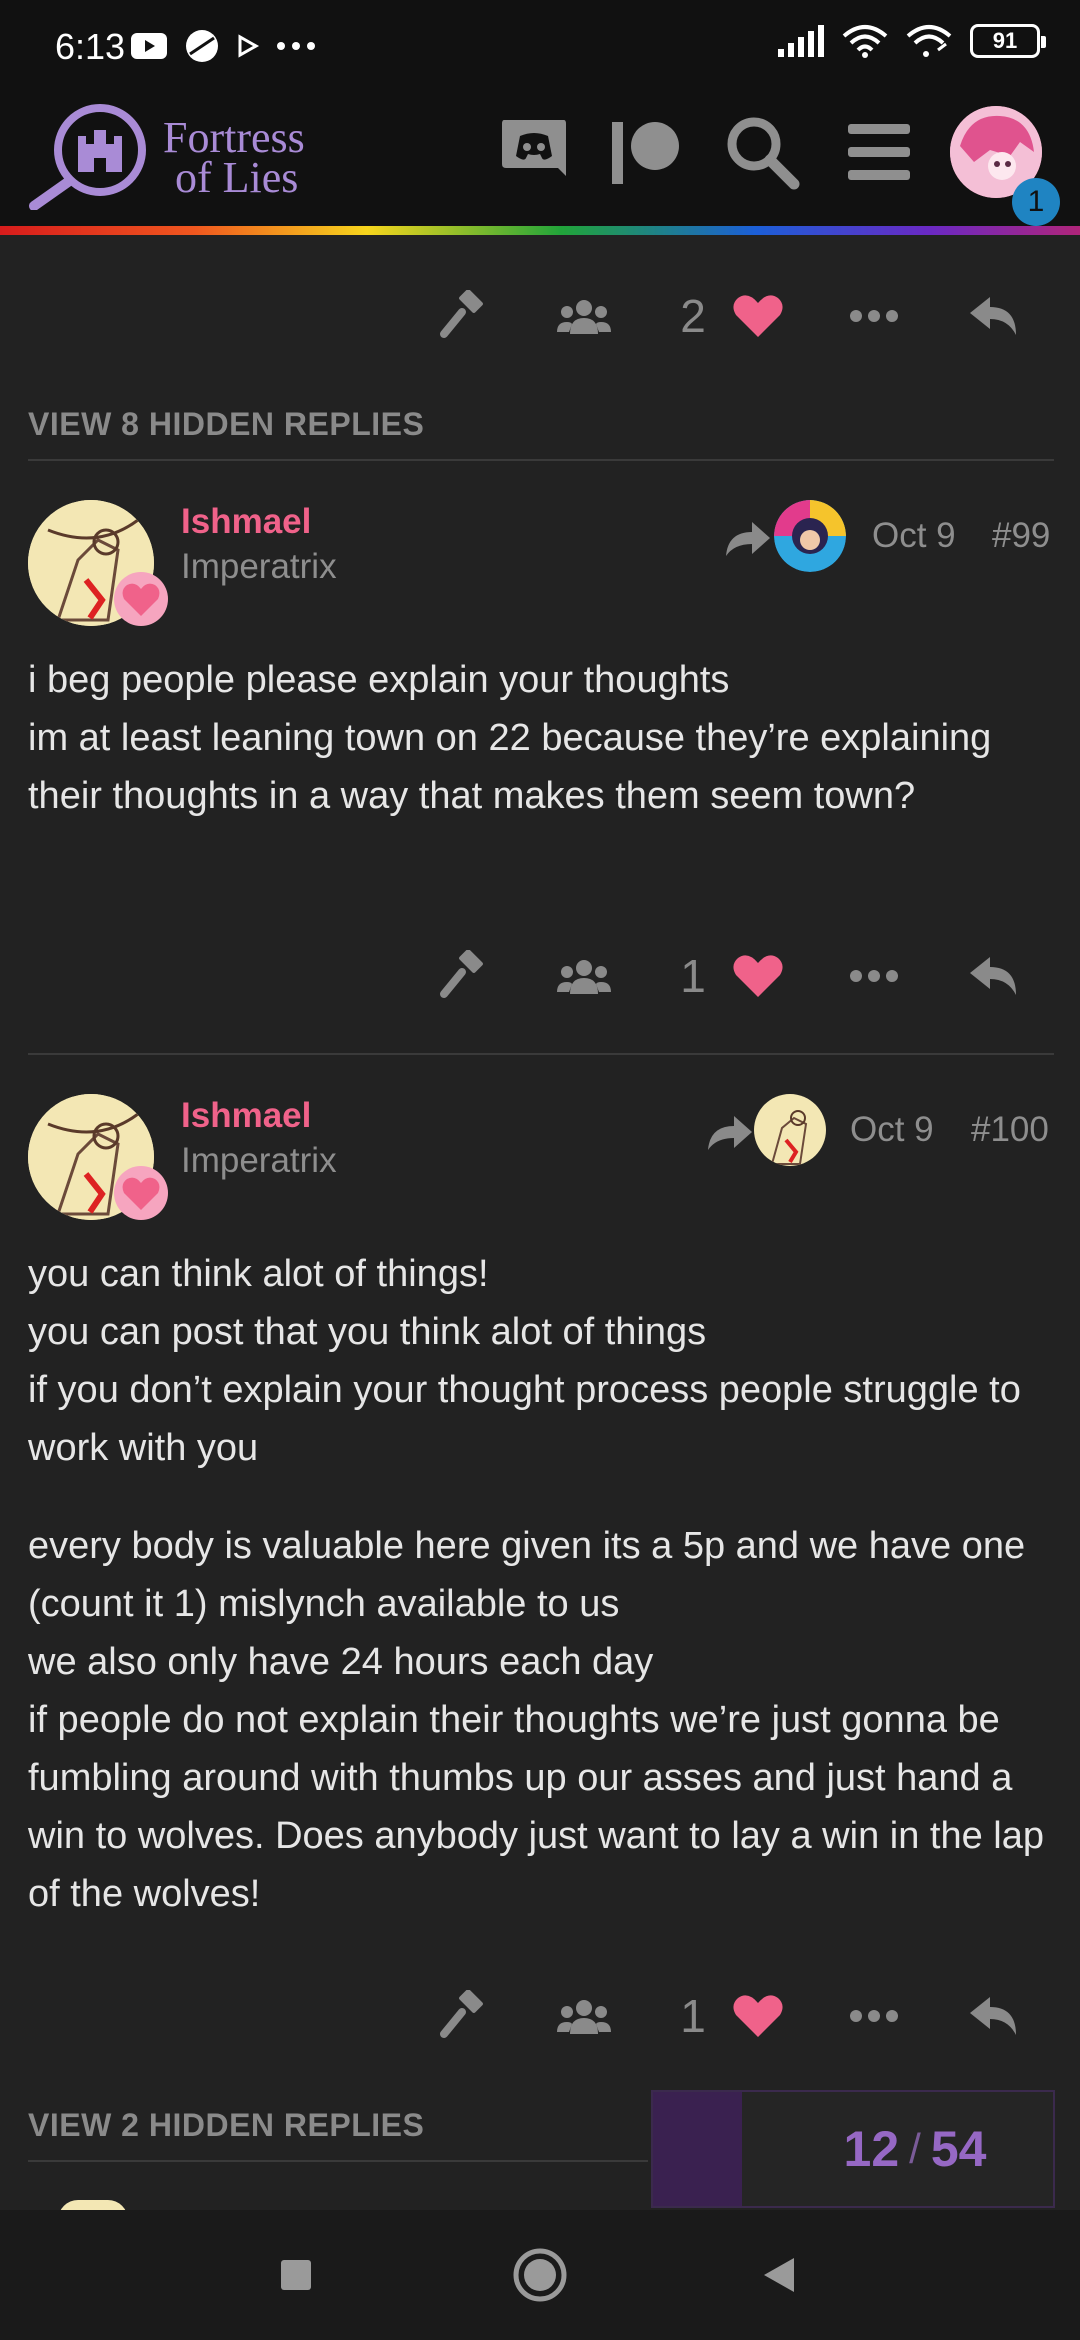 The height and width of the screenshot is (2340, 1080). I want to click on square-nav-icon, so click(296, 2275).